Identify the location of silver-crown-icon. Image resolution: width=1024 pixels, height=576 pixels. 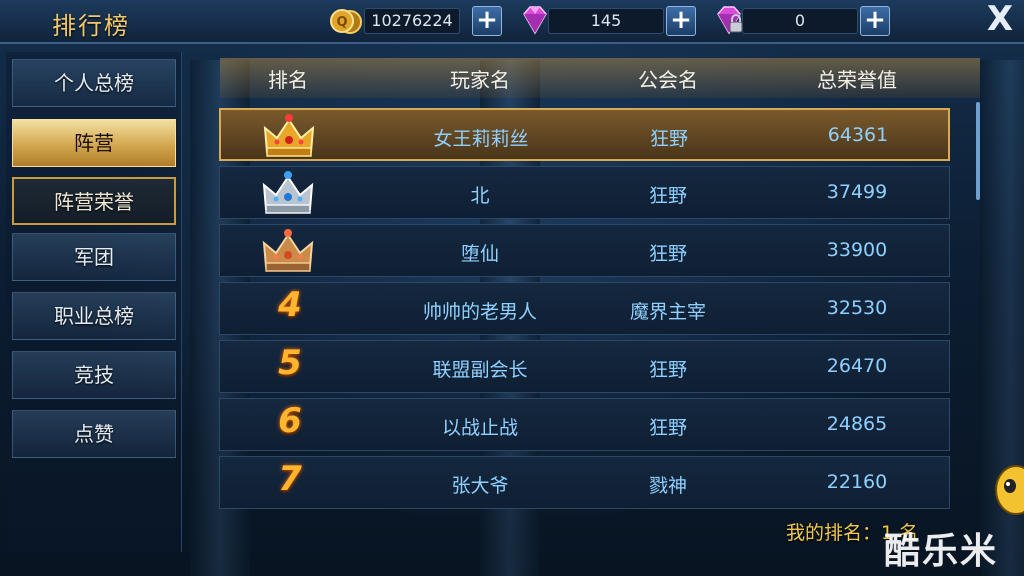
(288, 192).